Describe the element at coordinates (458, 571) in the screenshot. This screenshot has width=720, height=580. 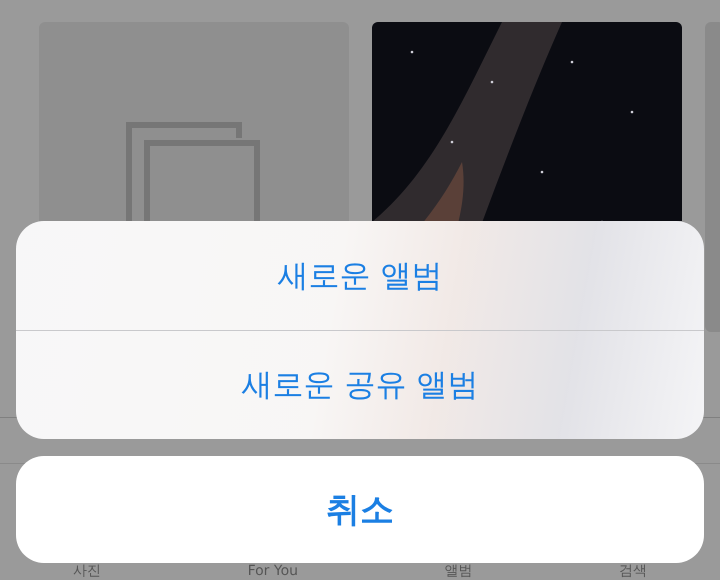
I see `tab-label: 앨범` at that location.